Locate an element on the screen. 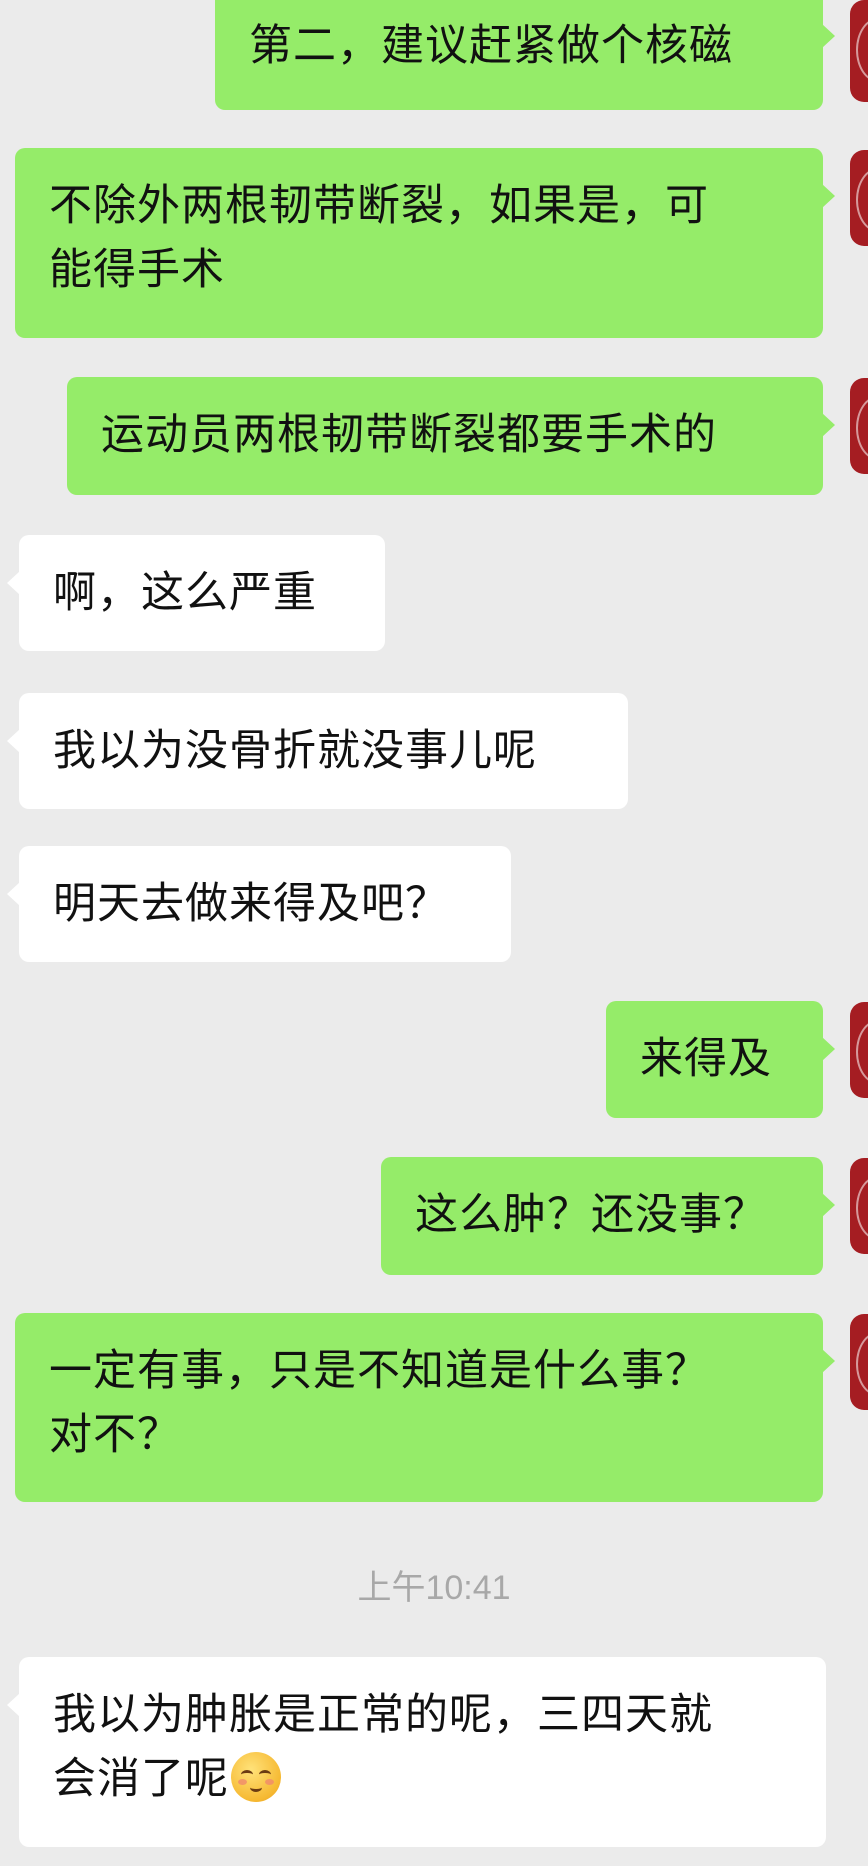 The image size is (868, 1866). incoming-message-bubble: 啊，这么严重 is located at coordinates (196, 593).